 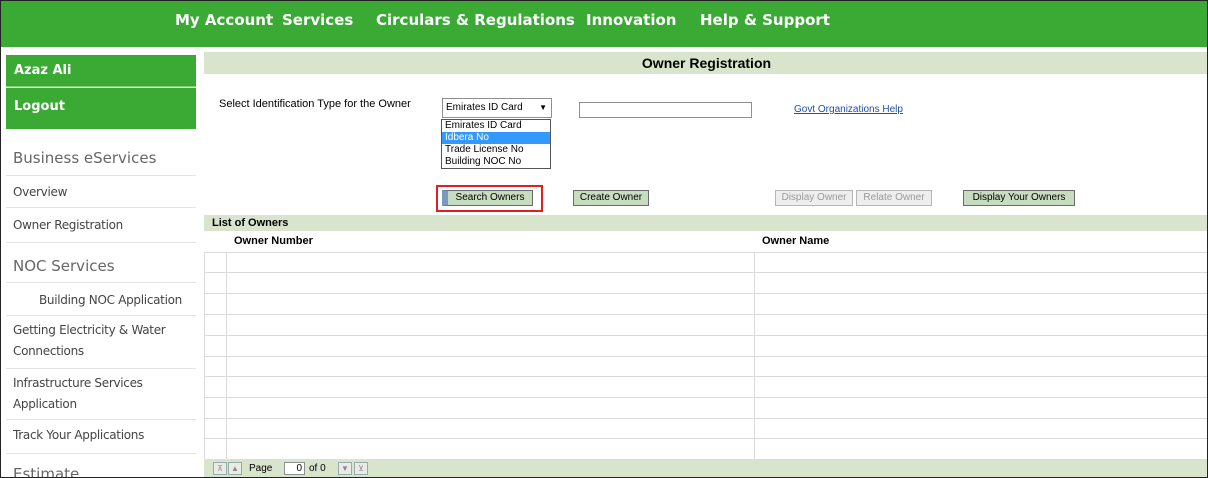 What do you see at coordinates (48, 351) in the screenshot?
I see `sidebar-item-label: Connections` at bounding box center [48, 351].